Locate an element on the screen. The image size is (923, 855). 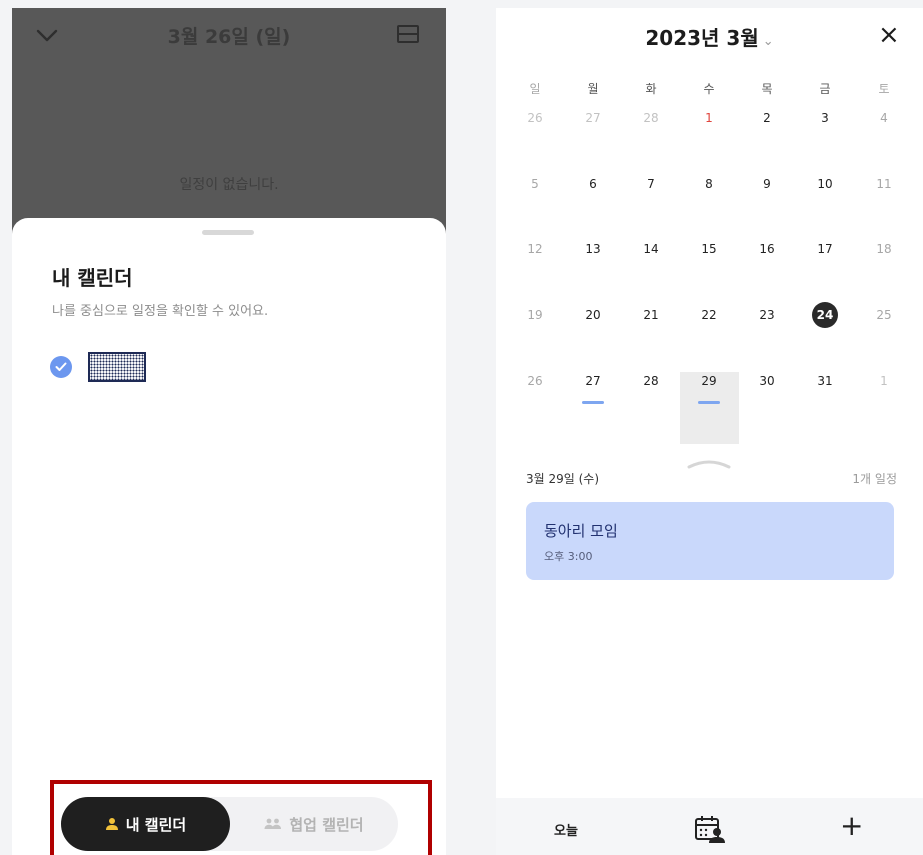
event-title: 동아리 모임 is located at coordinates (581, 531).